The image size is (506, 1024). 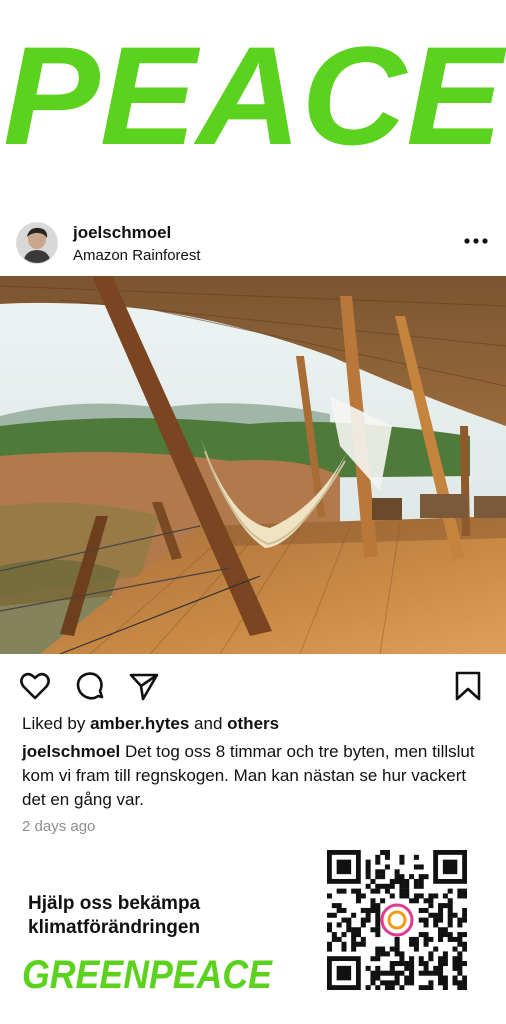 What do you see at coordinates (54, 723) in the screenshot?
I see `liked-prefix: Liked by` at bounding box center [54, 723].